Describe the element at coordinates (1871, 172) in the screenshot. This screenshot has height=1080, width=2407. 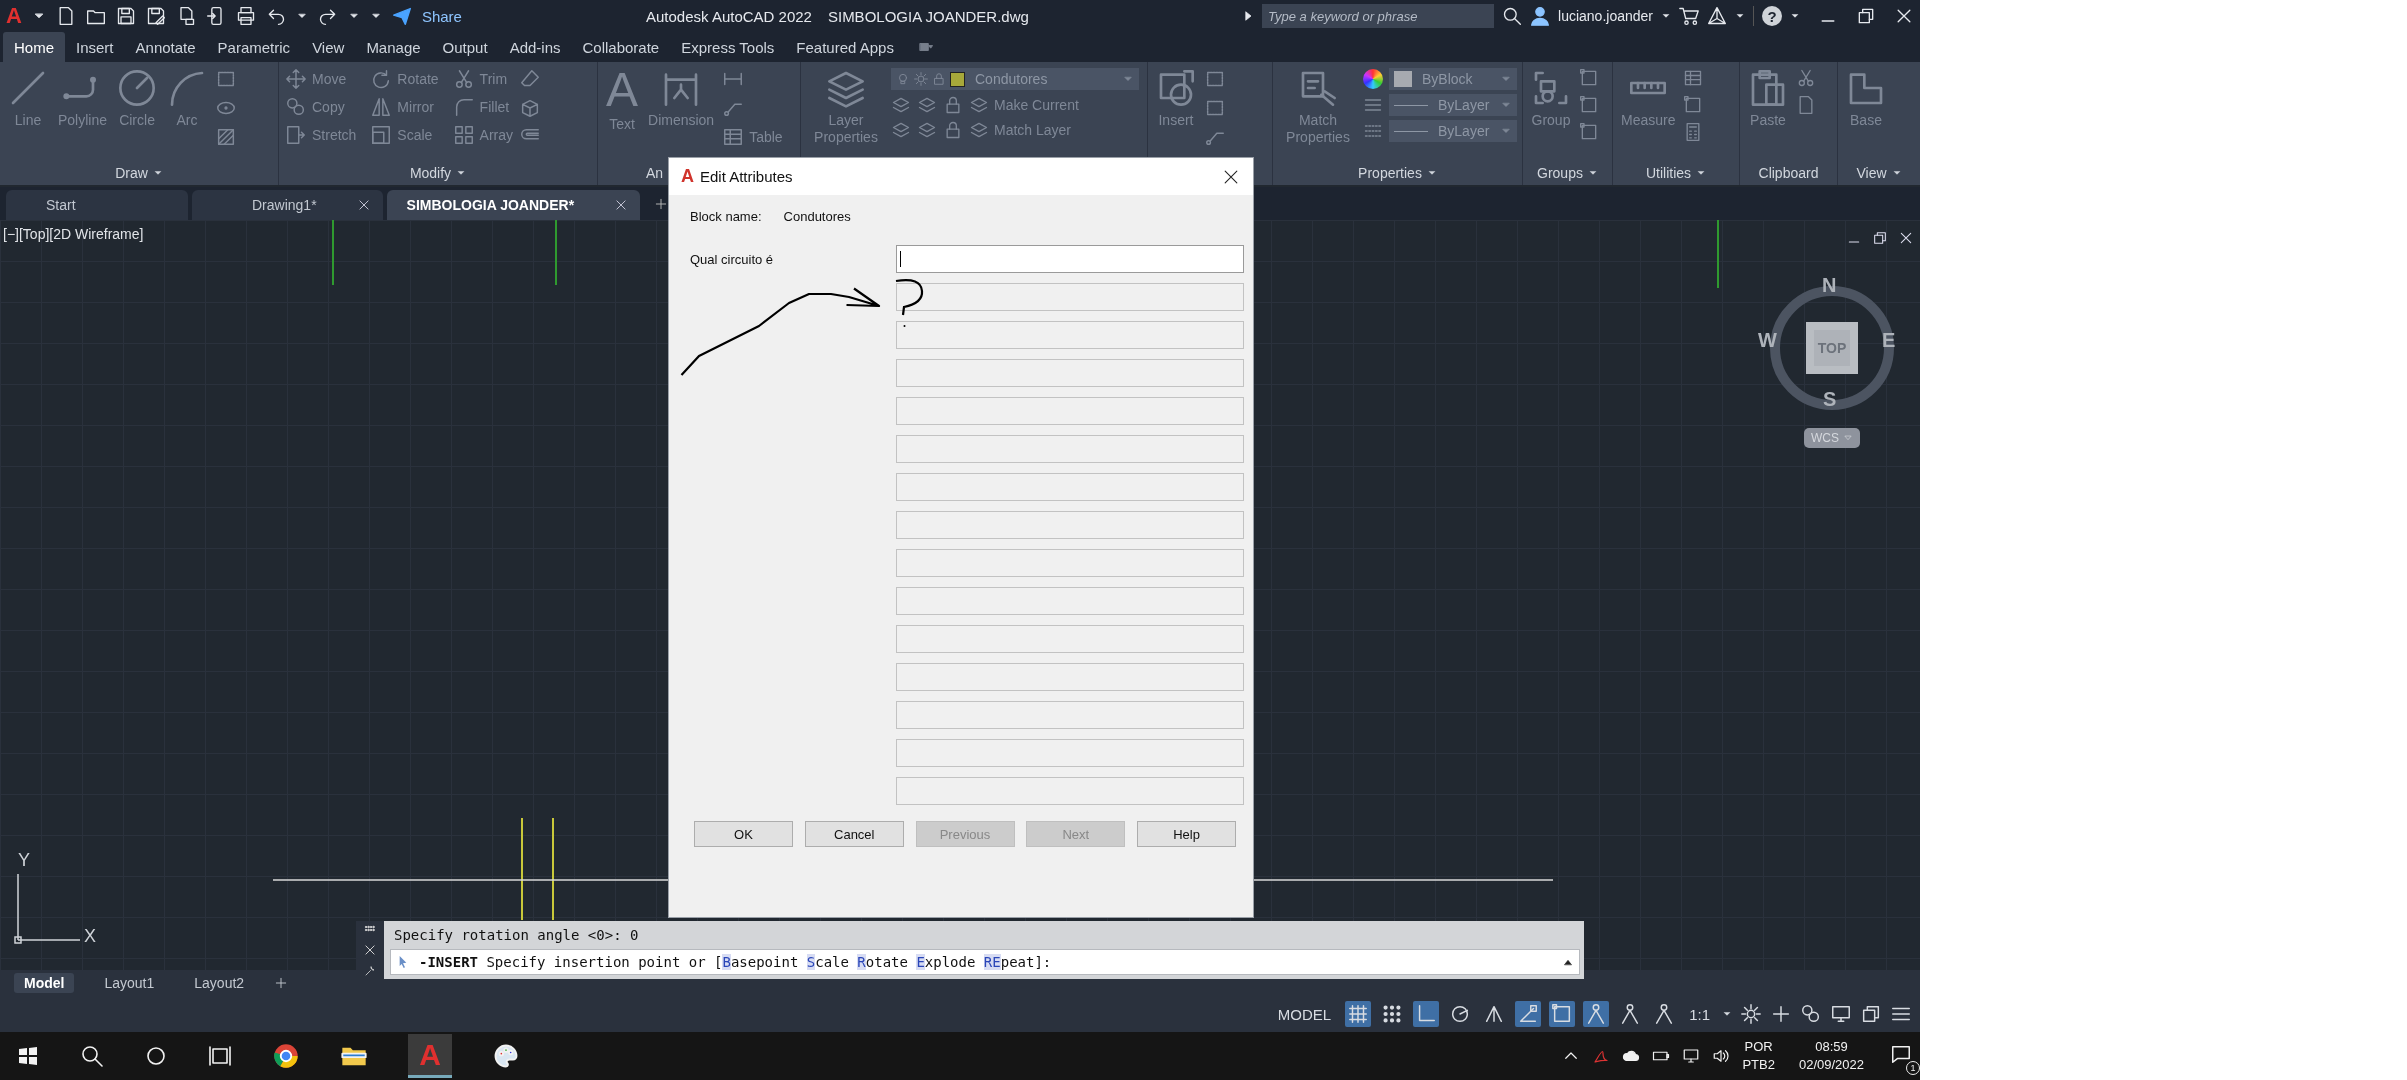
I see `panel-title: View` at that location.